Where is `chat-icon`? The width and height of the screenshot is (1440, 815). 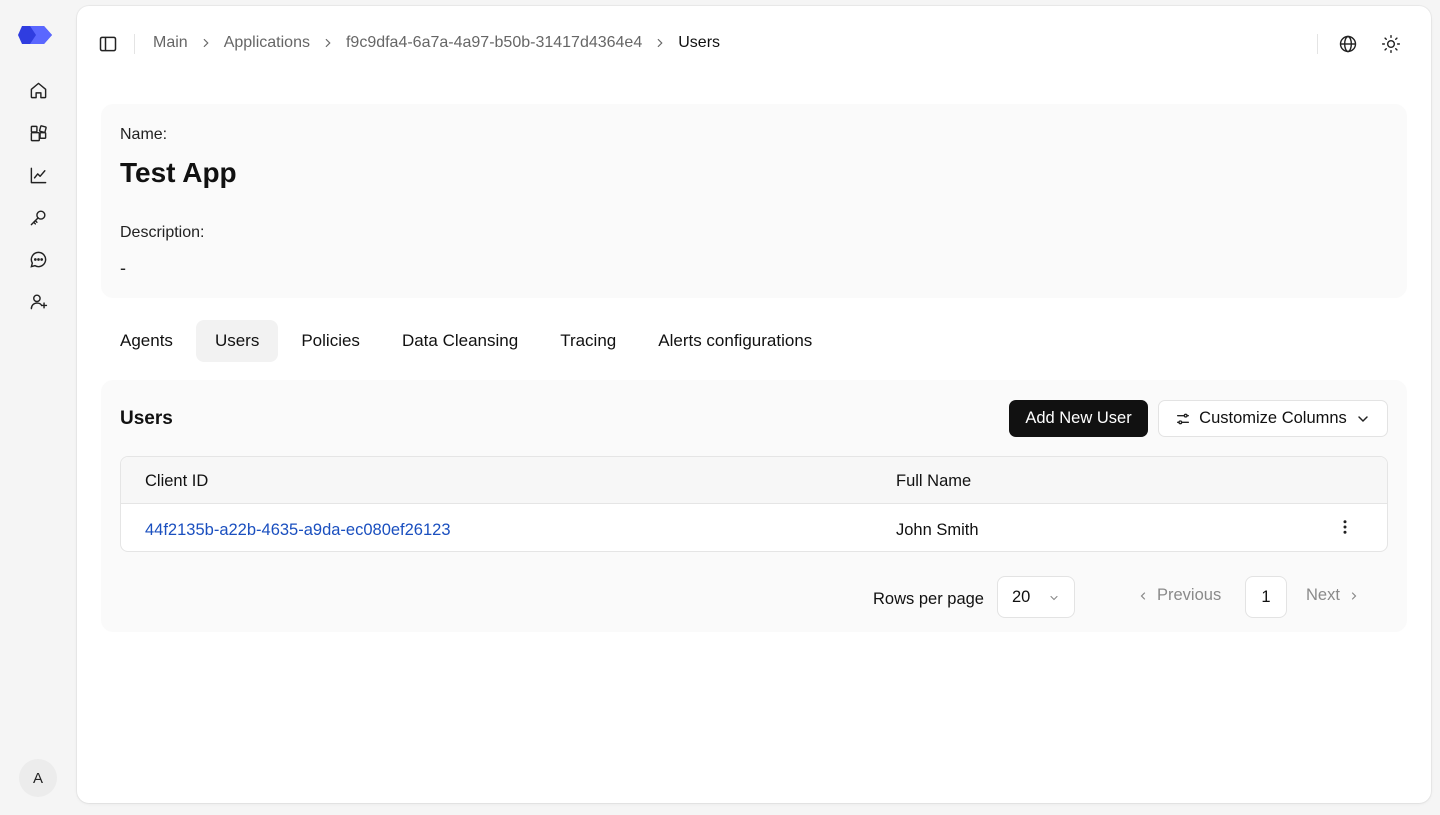
chat-icon is located at coordinates (38, 259).